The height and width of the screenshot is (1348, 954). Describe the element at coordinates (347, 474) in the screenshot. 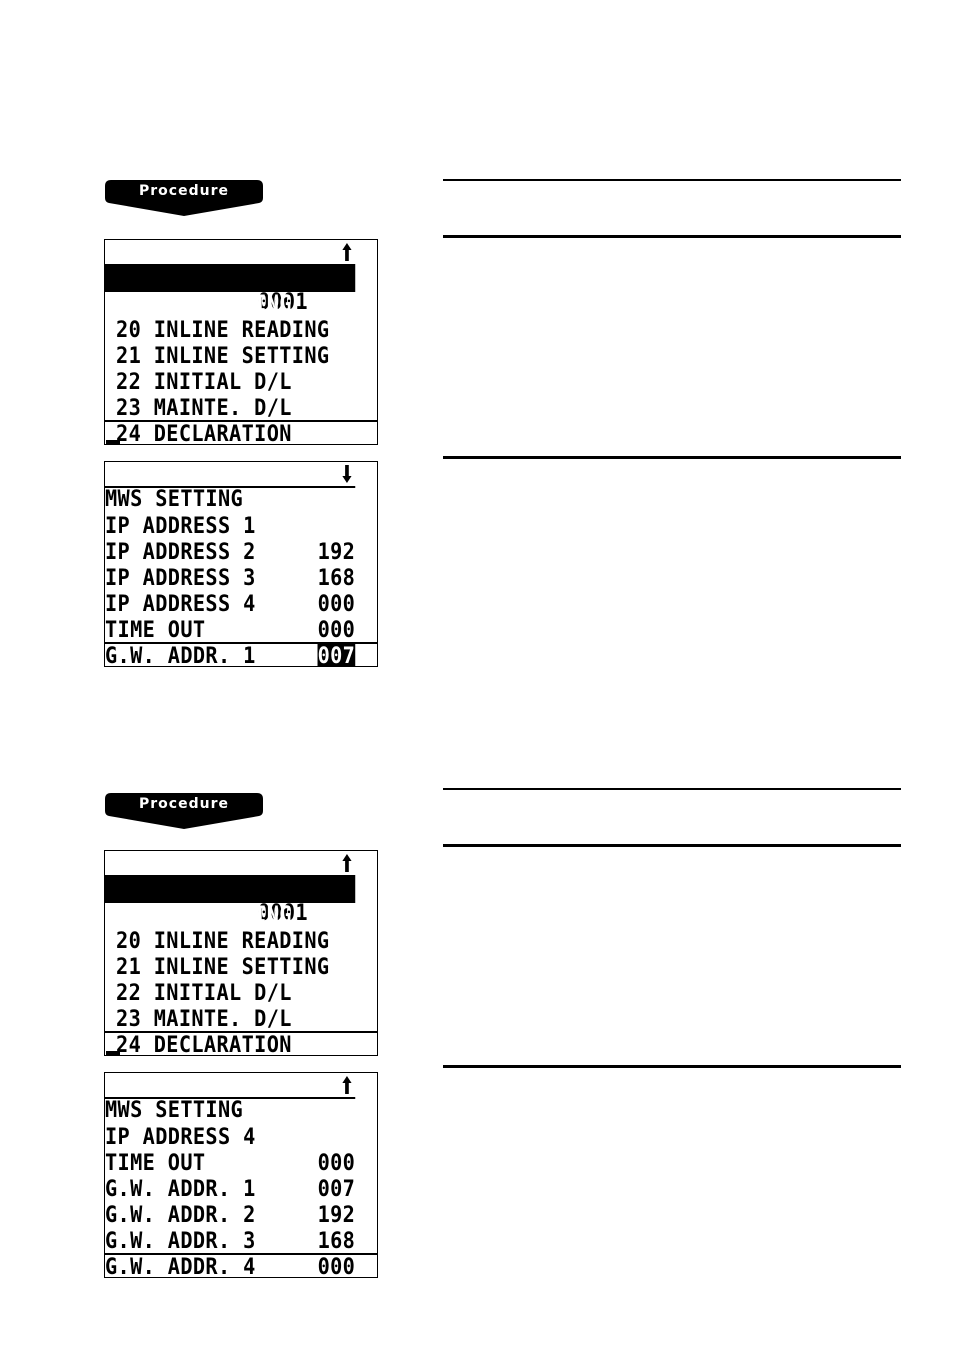

I see `scroll-down-arrow-icon` at that location.